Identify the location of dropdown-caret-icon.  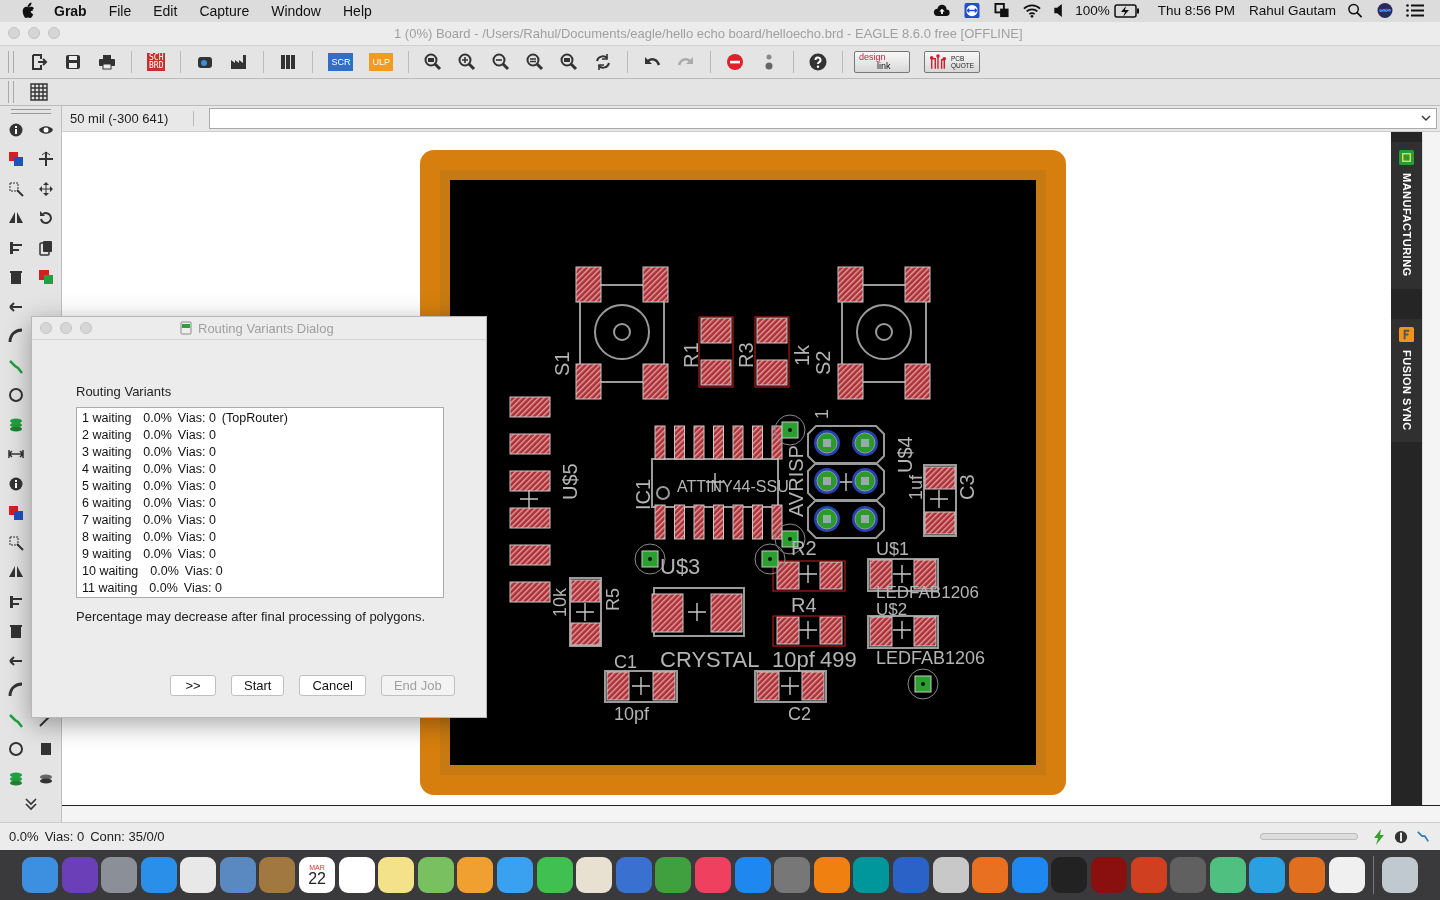
(1426, 118).